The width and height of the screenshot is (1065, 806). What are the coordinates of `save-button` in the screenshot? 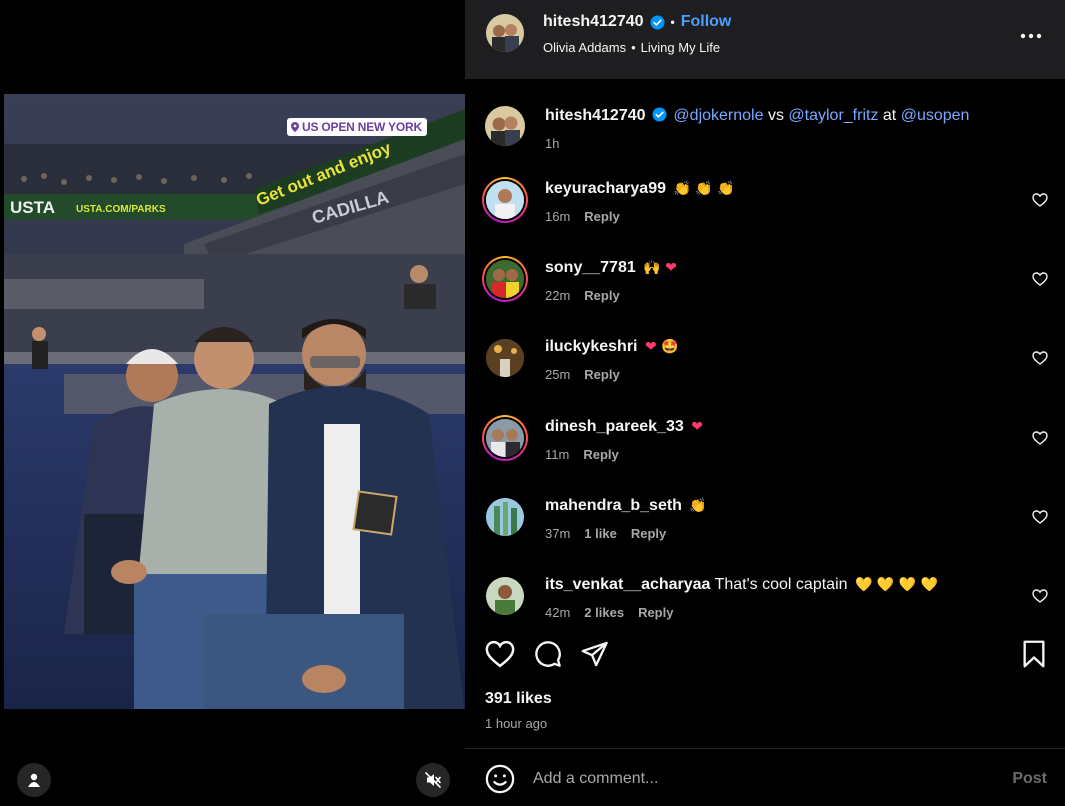 It's located at (1034, 654).